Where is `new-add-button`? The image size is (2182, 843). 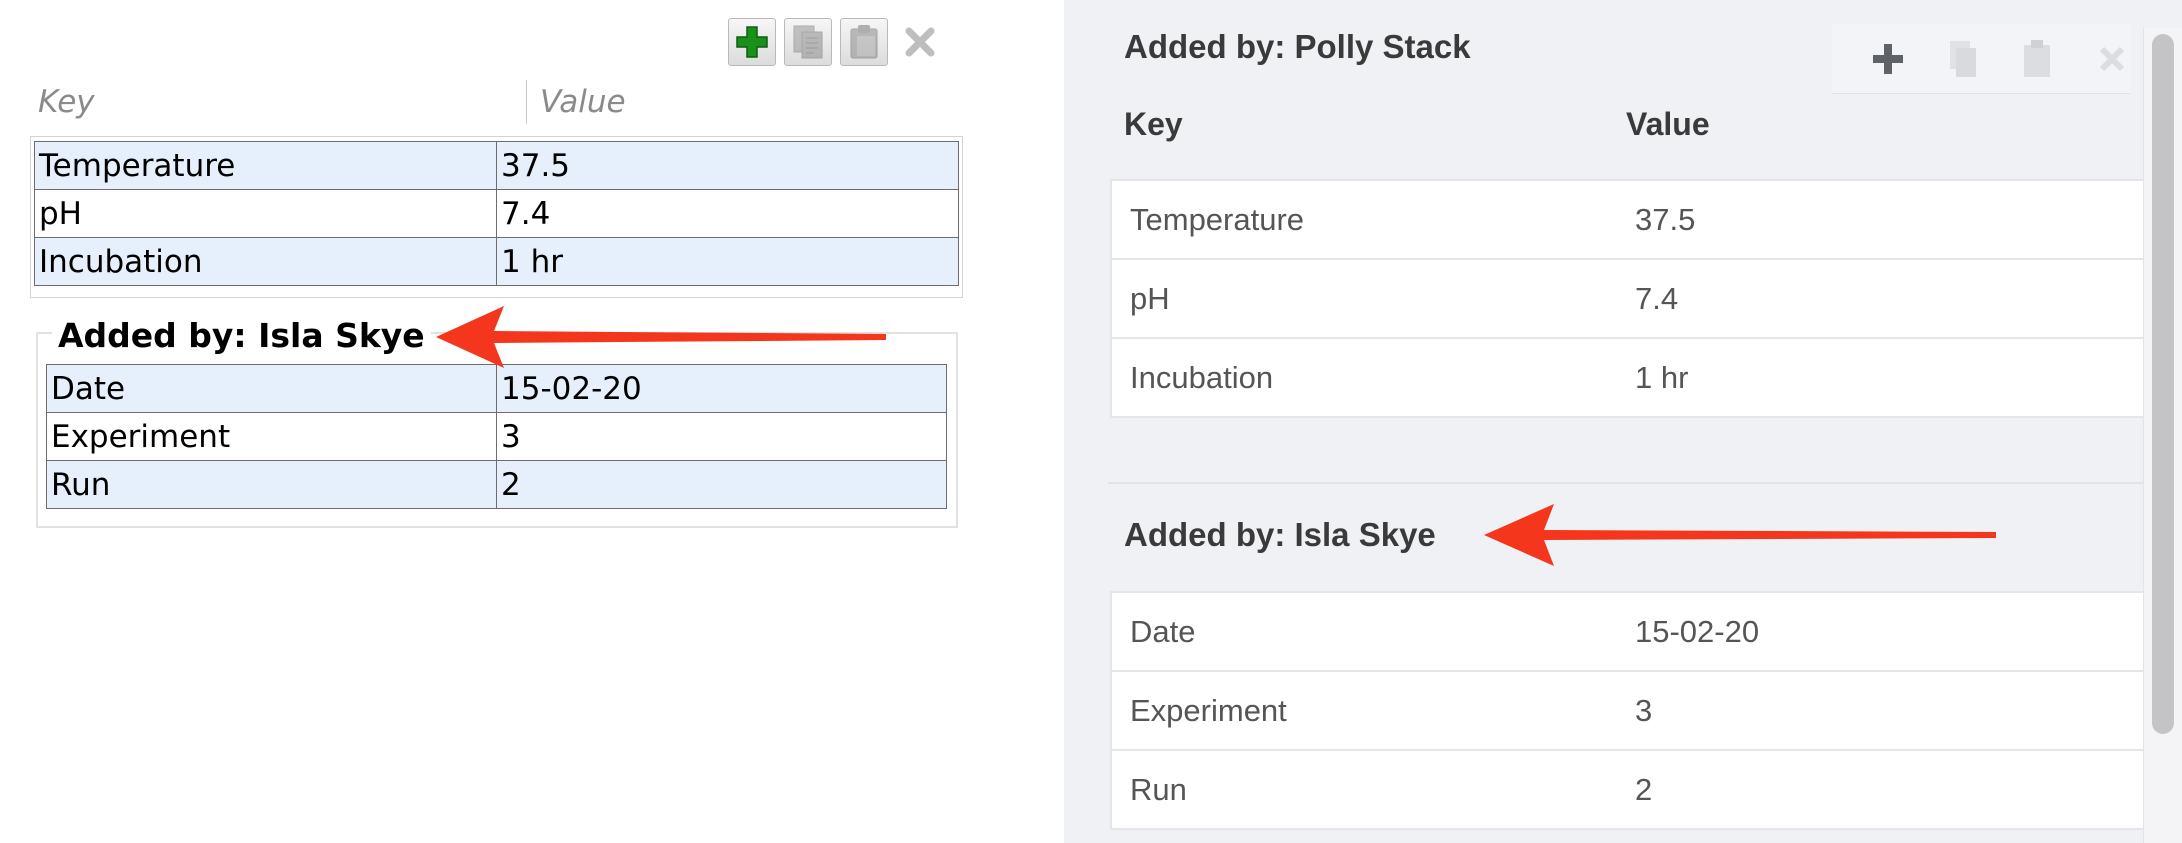 new-add-button is located at coordinates (1888, 59).